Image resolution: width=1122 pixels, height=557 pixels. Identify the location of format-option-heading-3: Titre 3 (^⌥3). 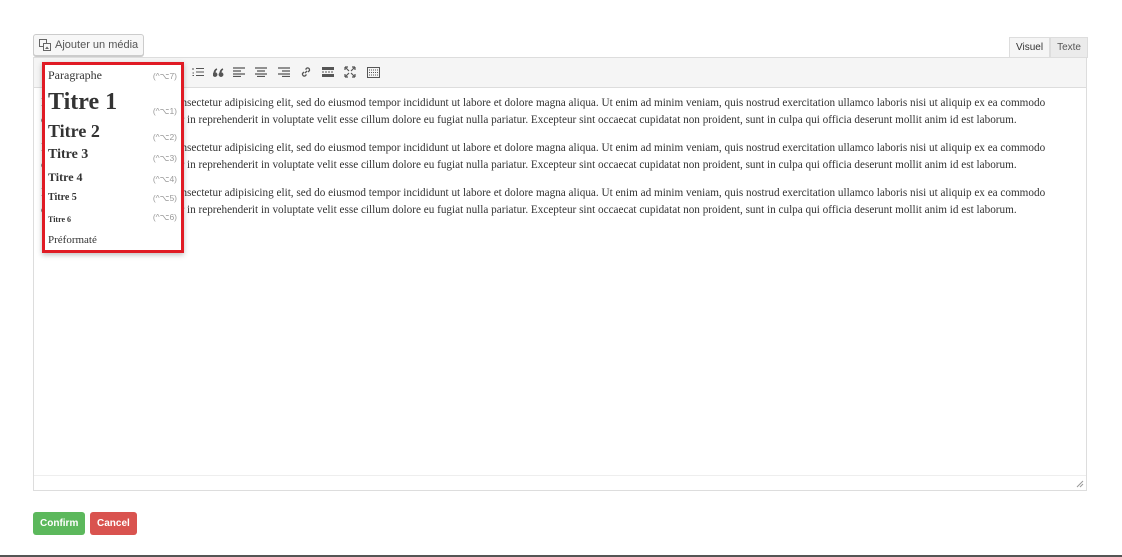
(112, 155).